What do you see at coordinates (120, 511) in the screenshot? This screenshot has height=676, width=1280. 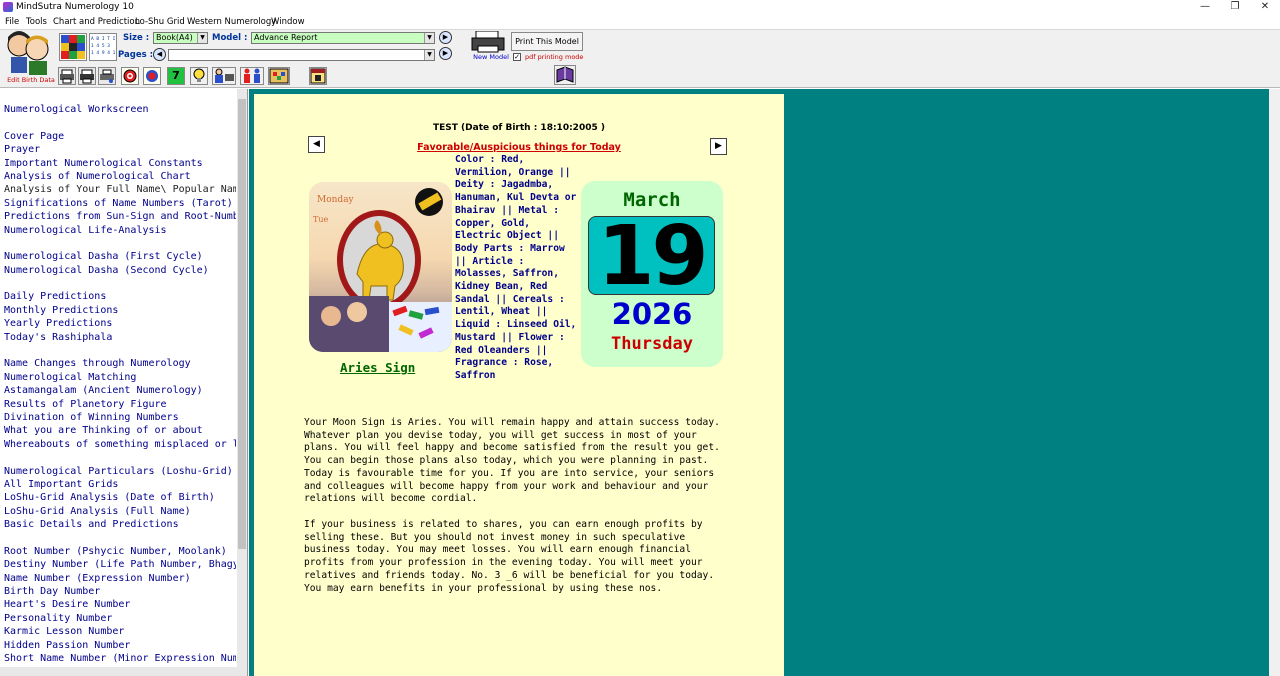 I see `nav-item: LoShu-Grid Analysis (Full Name)` at bounding box center [120, 511].